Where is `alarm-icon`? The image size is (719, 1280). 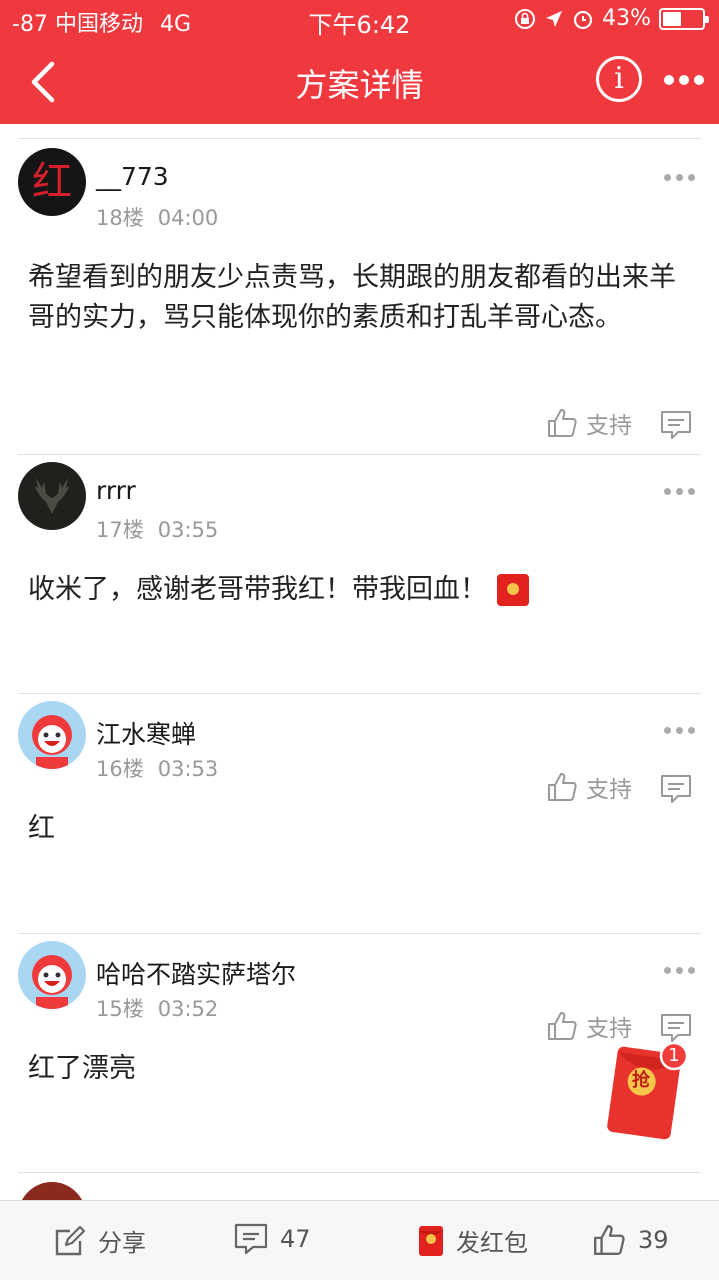
alarm-icon is located at coordinates (583, 19).